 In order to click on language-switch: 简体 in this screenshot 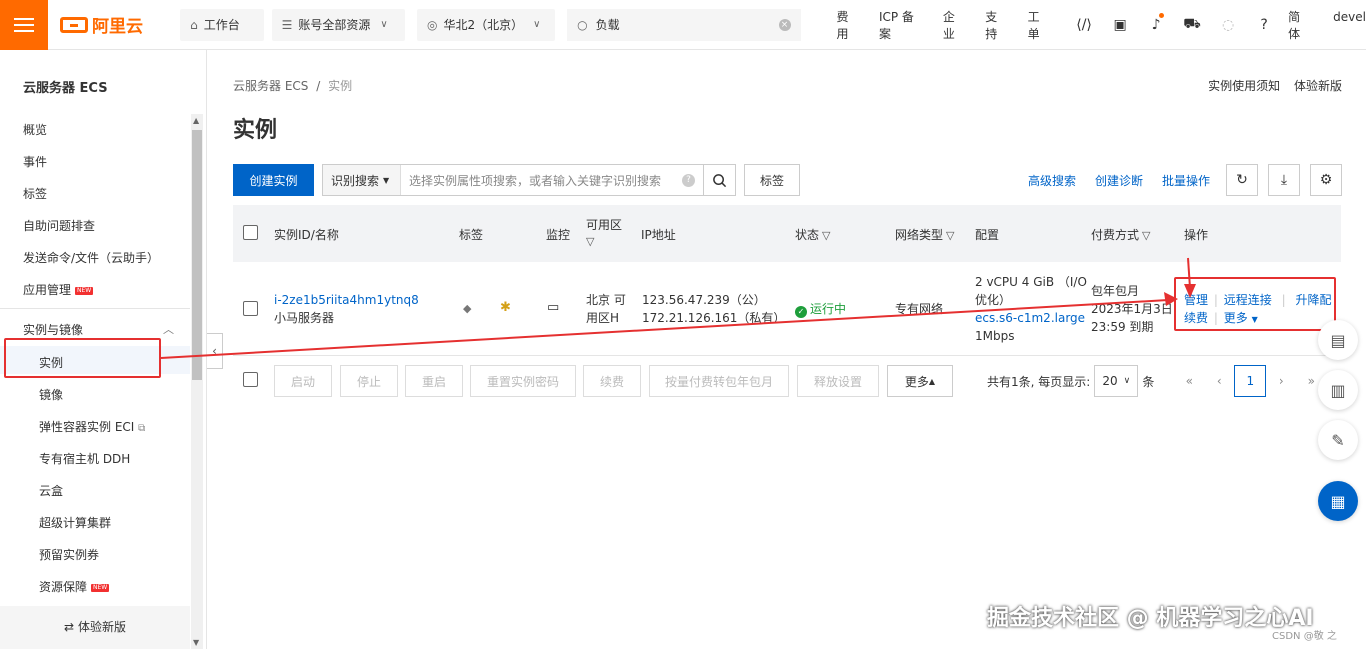, I will do `click(1299, 25)`.